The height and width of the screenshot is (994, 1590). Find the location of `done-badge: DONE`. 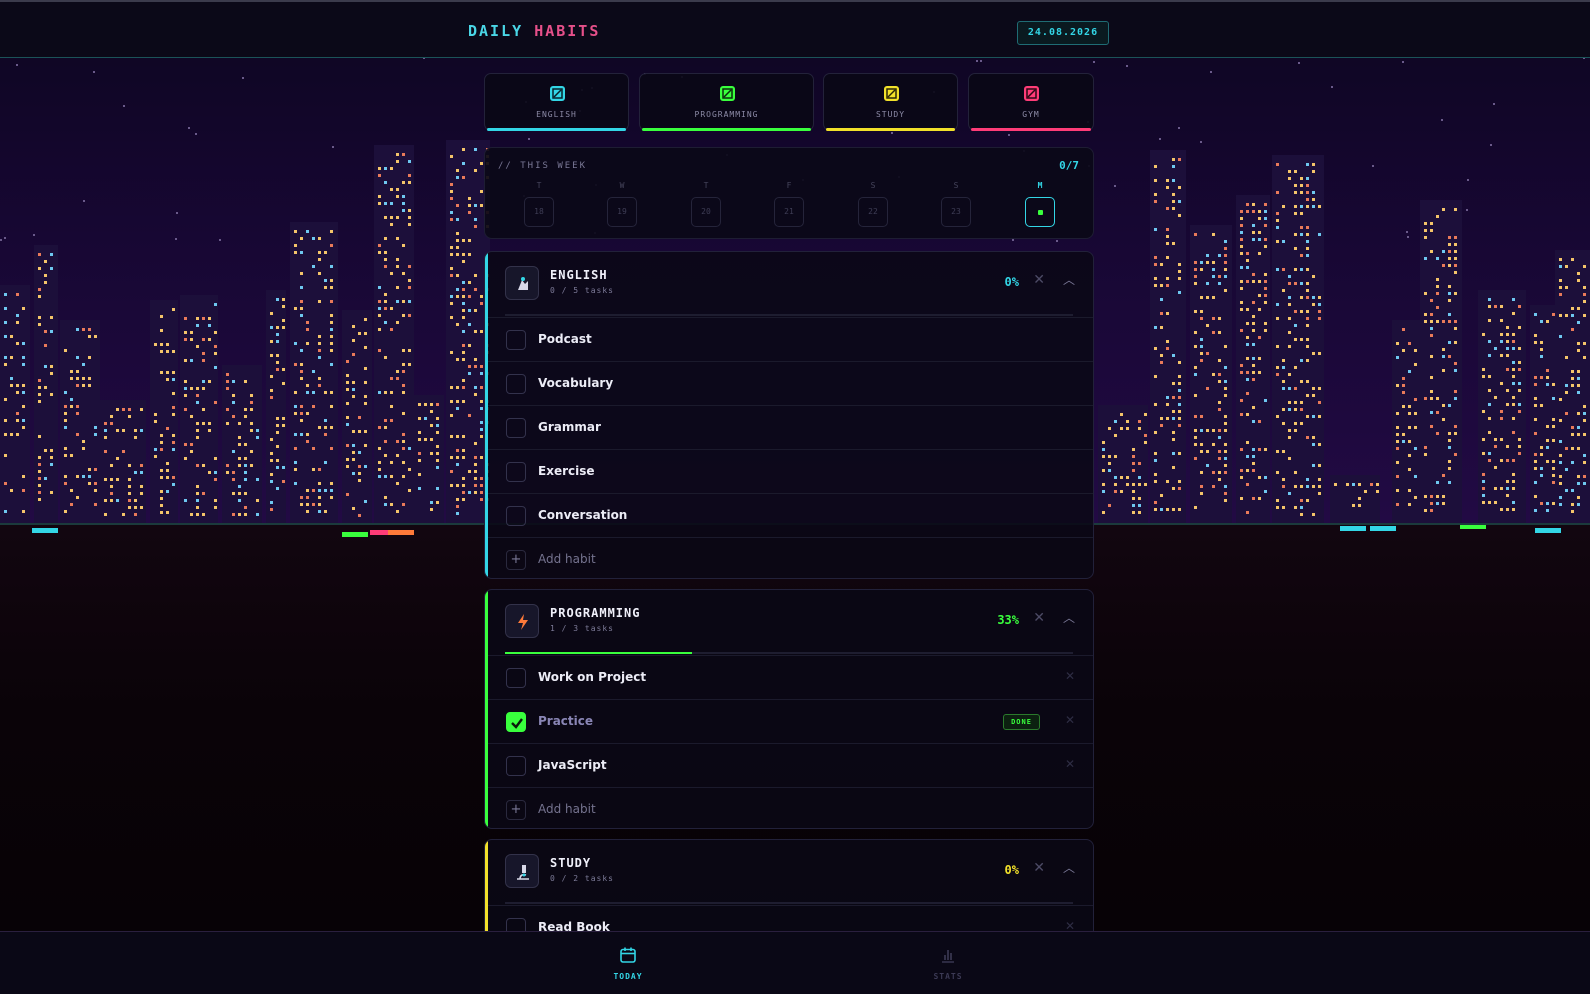

done-badge: DONE is located at coordinates (1021, 722).